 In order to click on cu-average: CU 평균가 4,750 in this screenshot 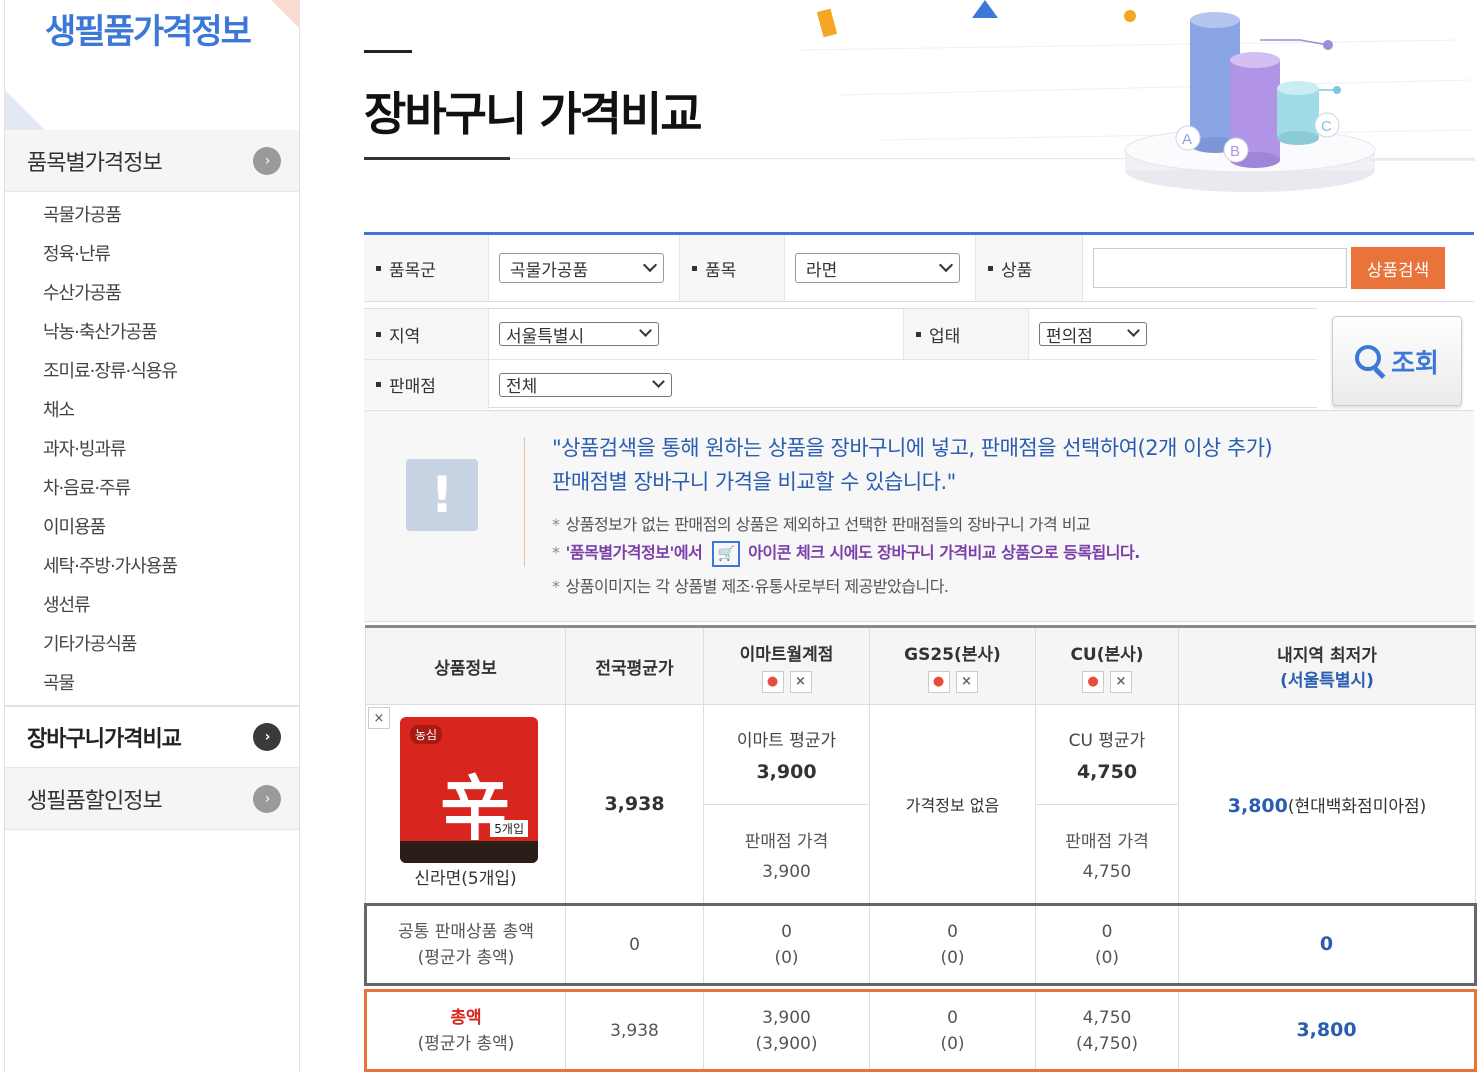, I will do `click(1107, 754)`.